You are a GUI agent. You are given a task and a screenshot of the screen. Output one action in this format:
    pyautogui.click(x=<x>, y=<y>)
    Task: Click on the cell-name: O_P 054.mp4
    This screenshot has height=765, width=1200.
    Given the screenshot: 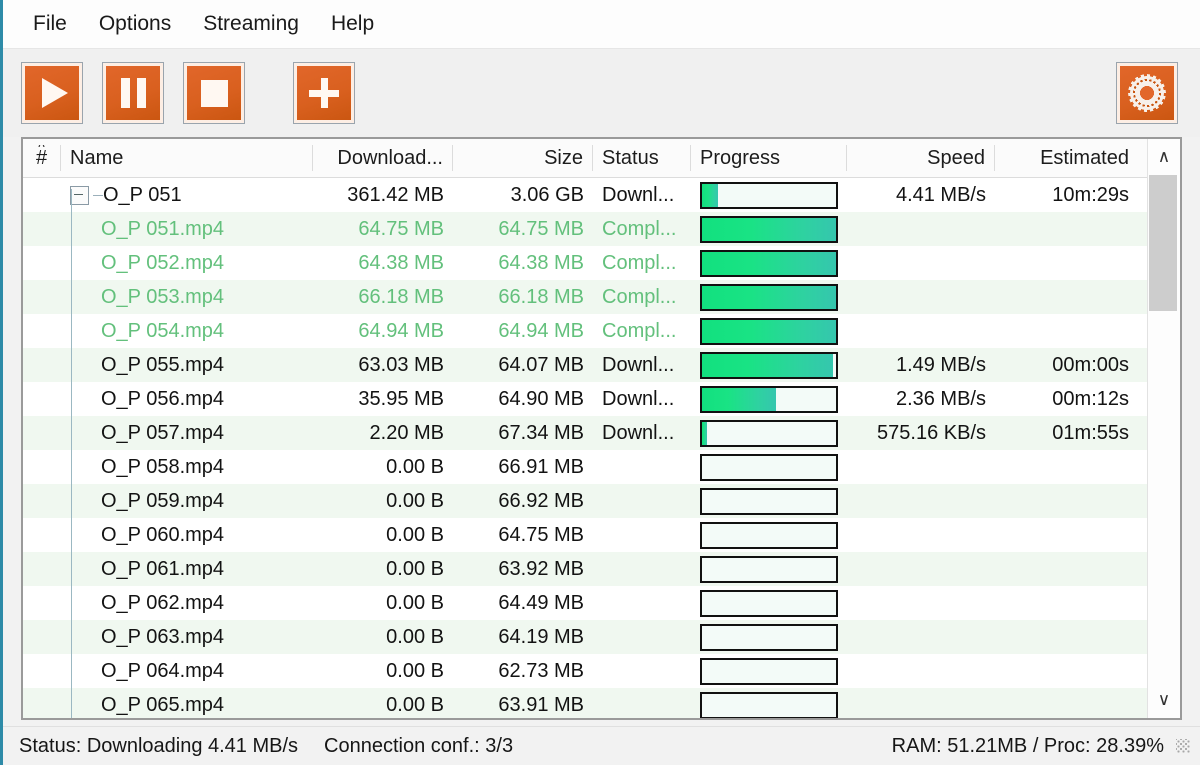 What is the action you would take?
    pyautogui.click(x=187, y=331)
    